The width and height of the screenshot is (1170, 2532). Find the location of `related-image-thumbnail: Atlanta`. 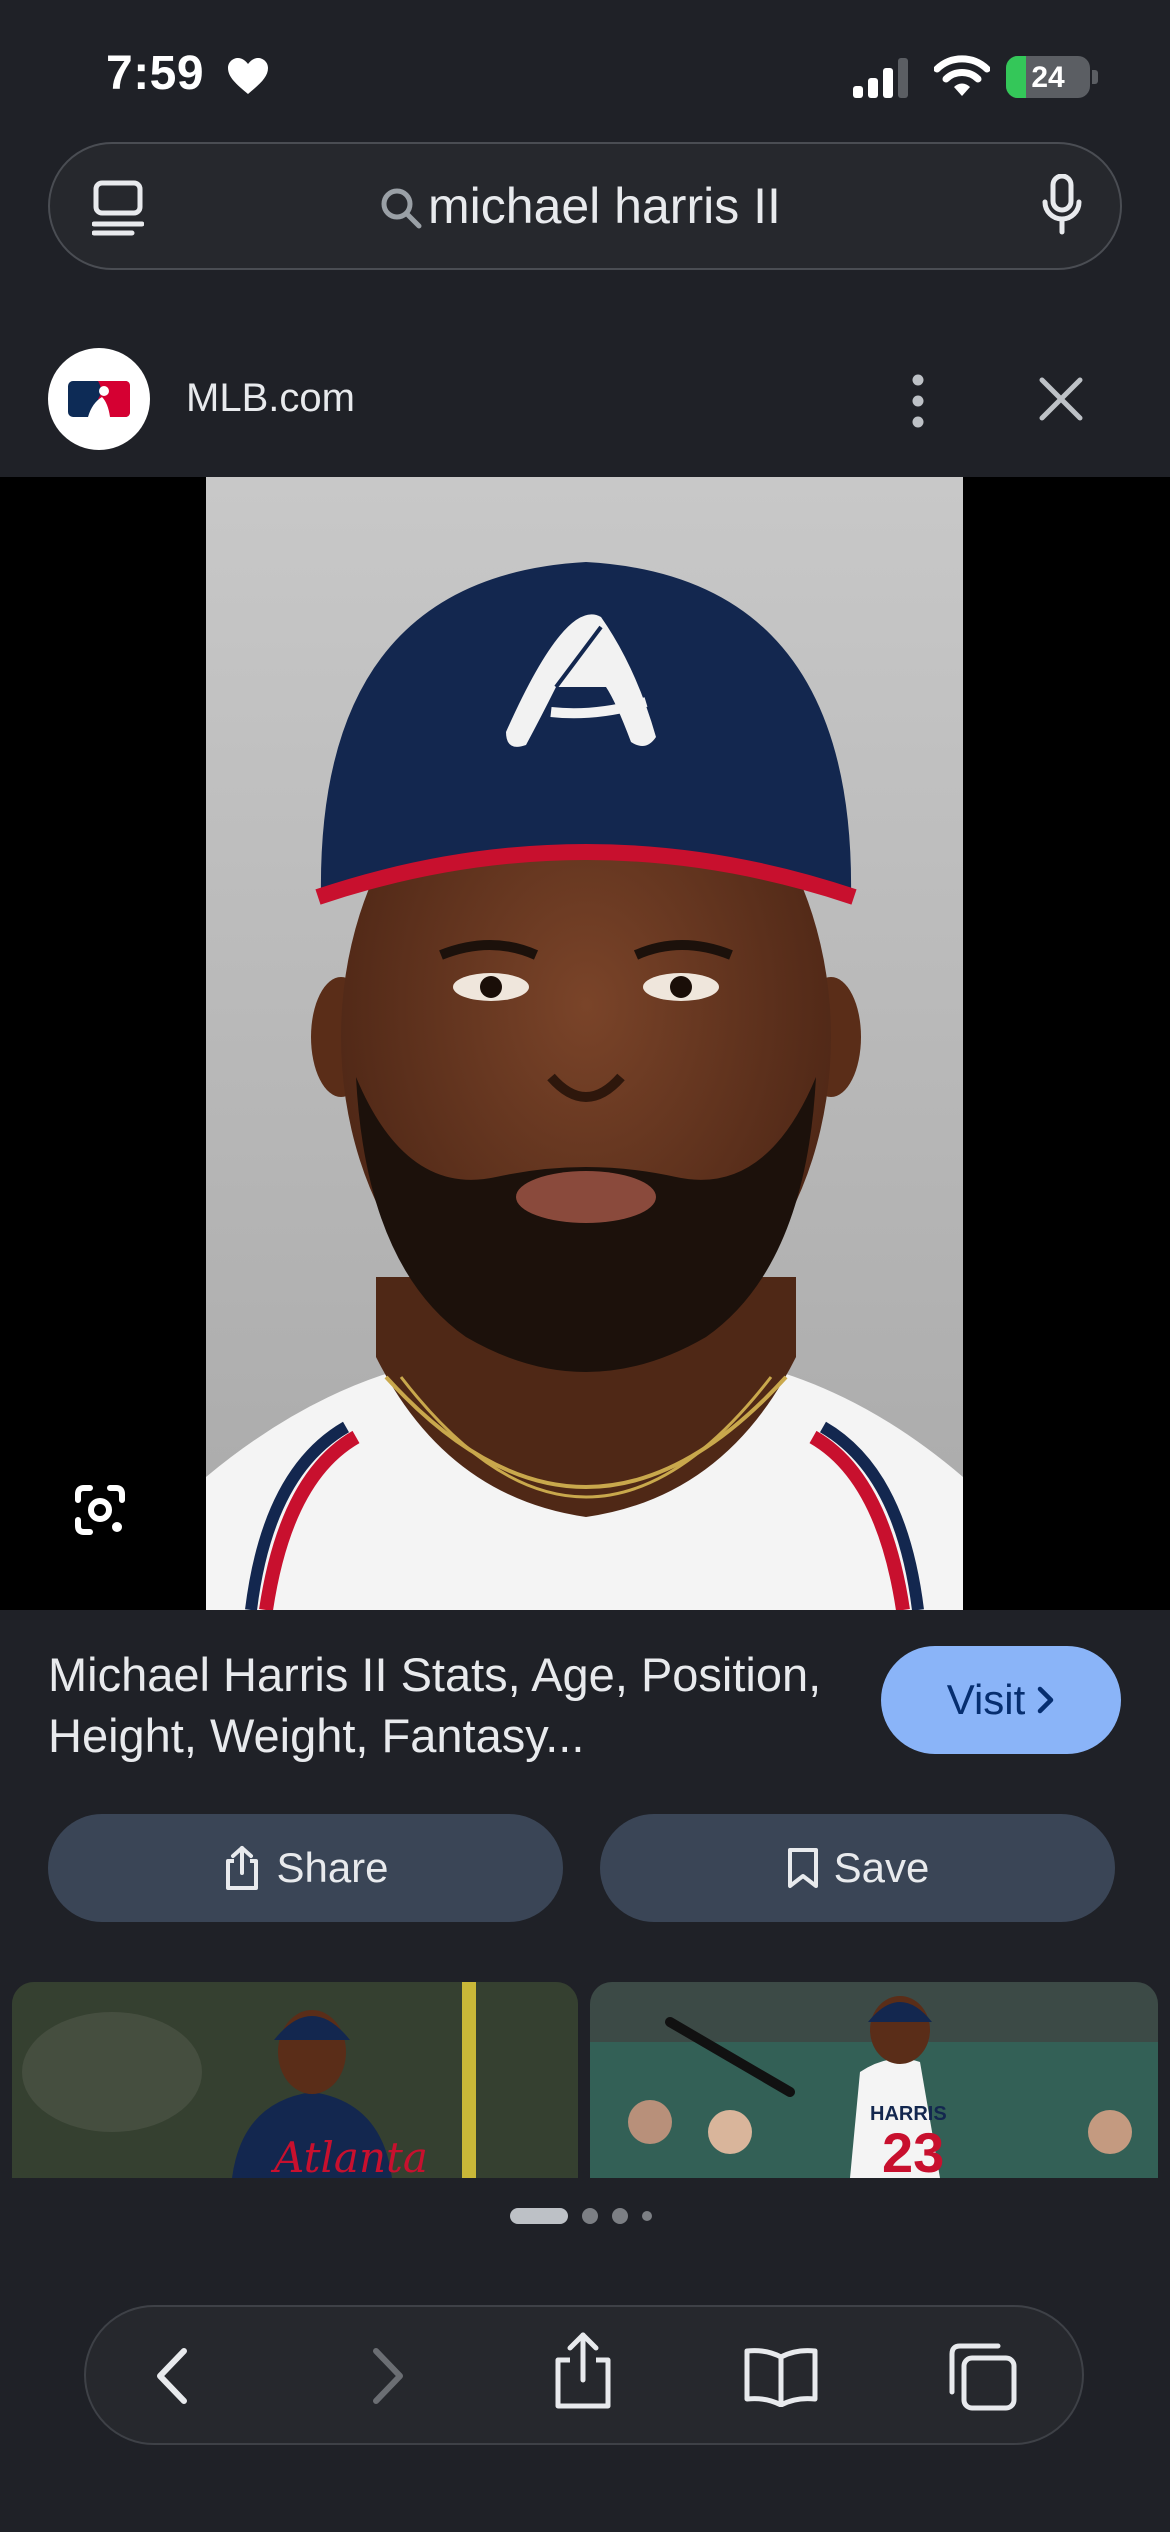

related-image-thumbnail: Atlanta is located at coordinates (295, 2080).